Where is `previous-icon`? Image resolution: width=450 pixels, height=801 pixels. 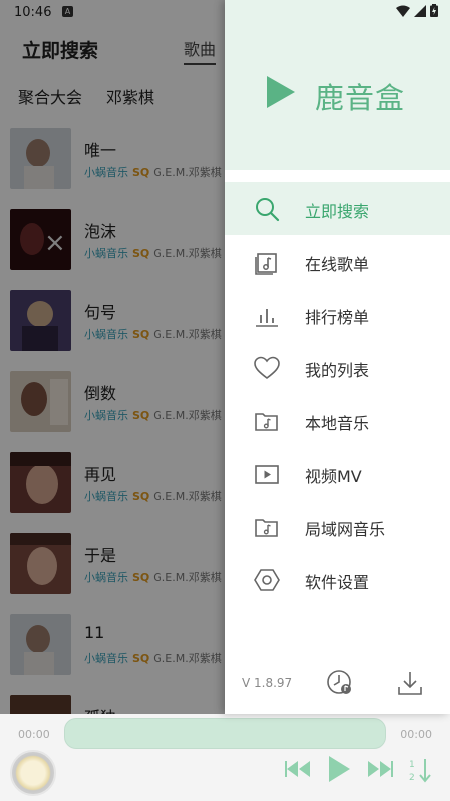
previous-icon is located at coordinates (298, 769).